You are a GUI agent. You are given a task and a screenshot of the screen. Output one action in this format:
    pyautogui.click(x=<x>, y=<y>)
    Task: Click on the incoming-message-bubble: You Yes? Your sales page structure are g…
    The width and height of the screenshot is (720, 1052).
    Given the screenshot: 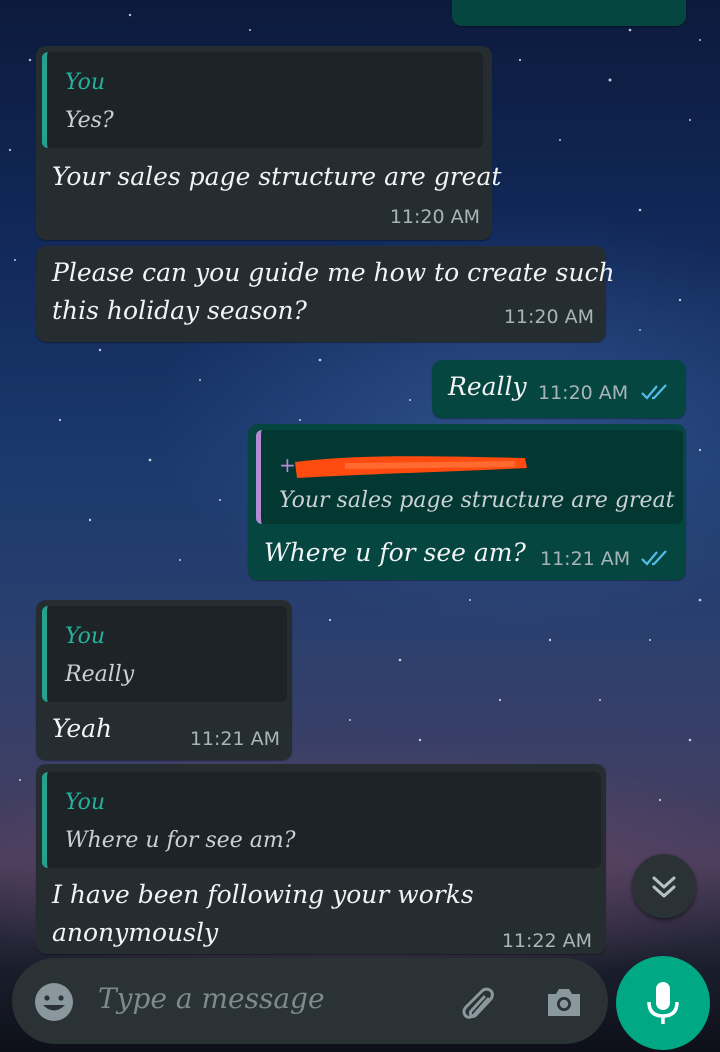 What is the action you would take?
    pyautogui.click(x=268, y=143)
    